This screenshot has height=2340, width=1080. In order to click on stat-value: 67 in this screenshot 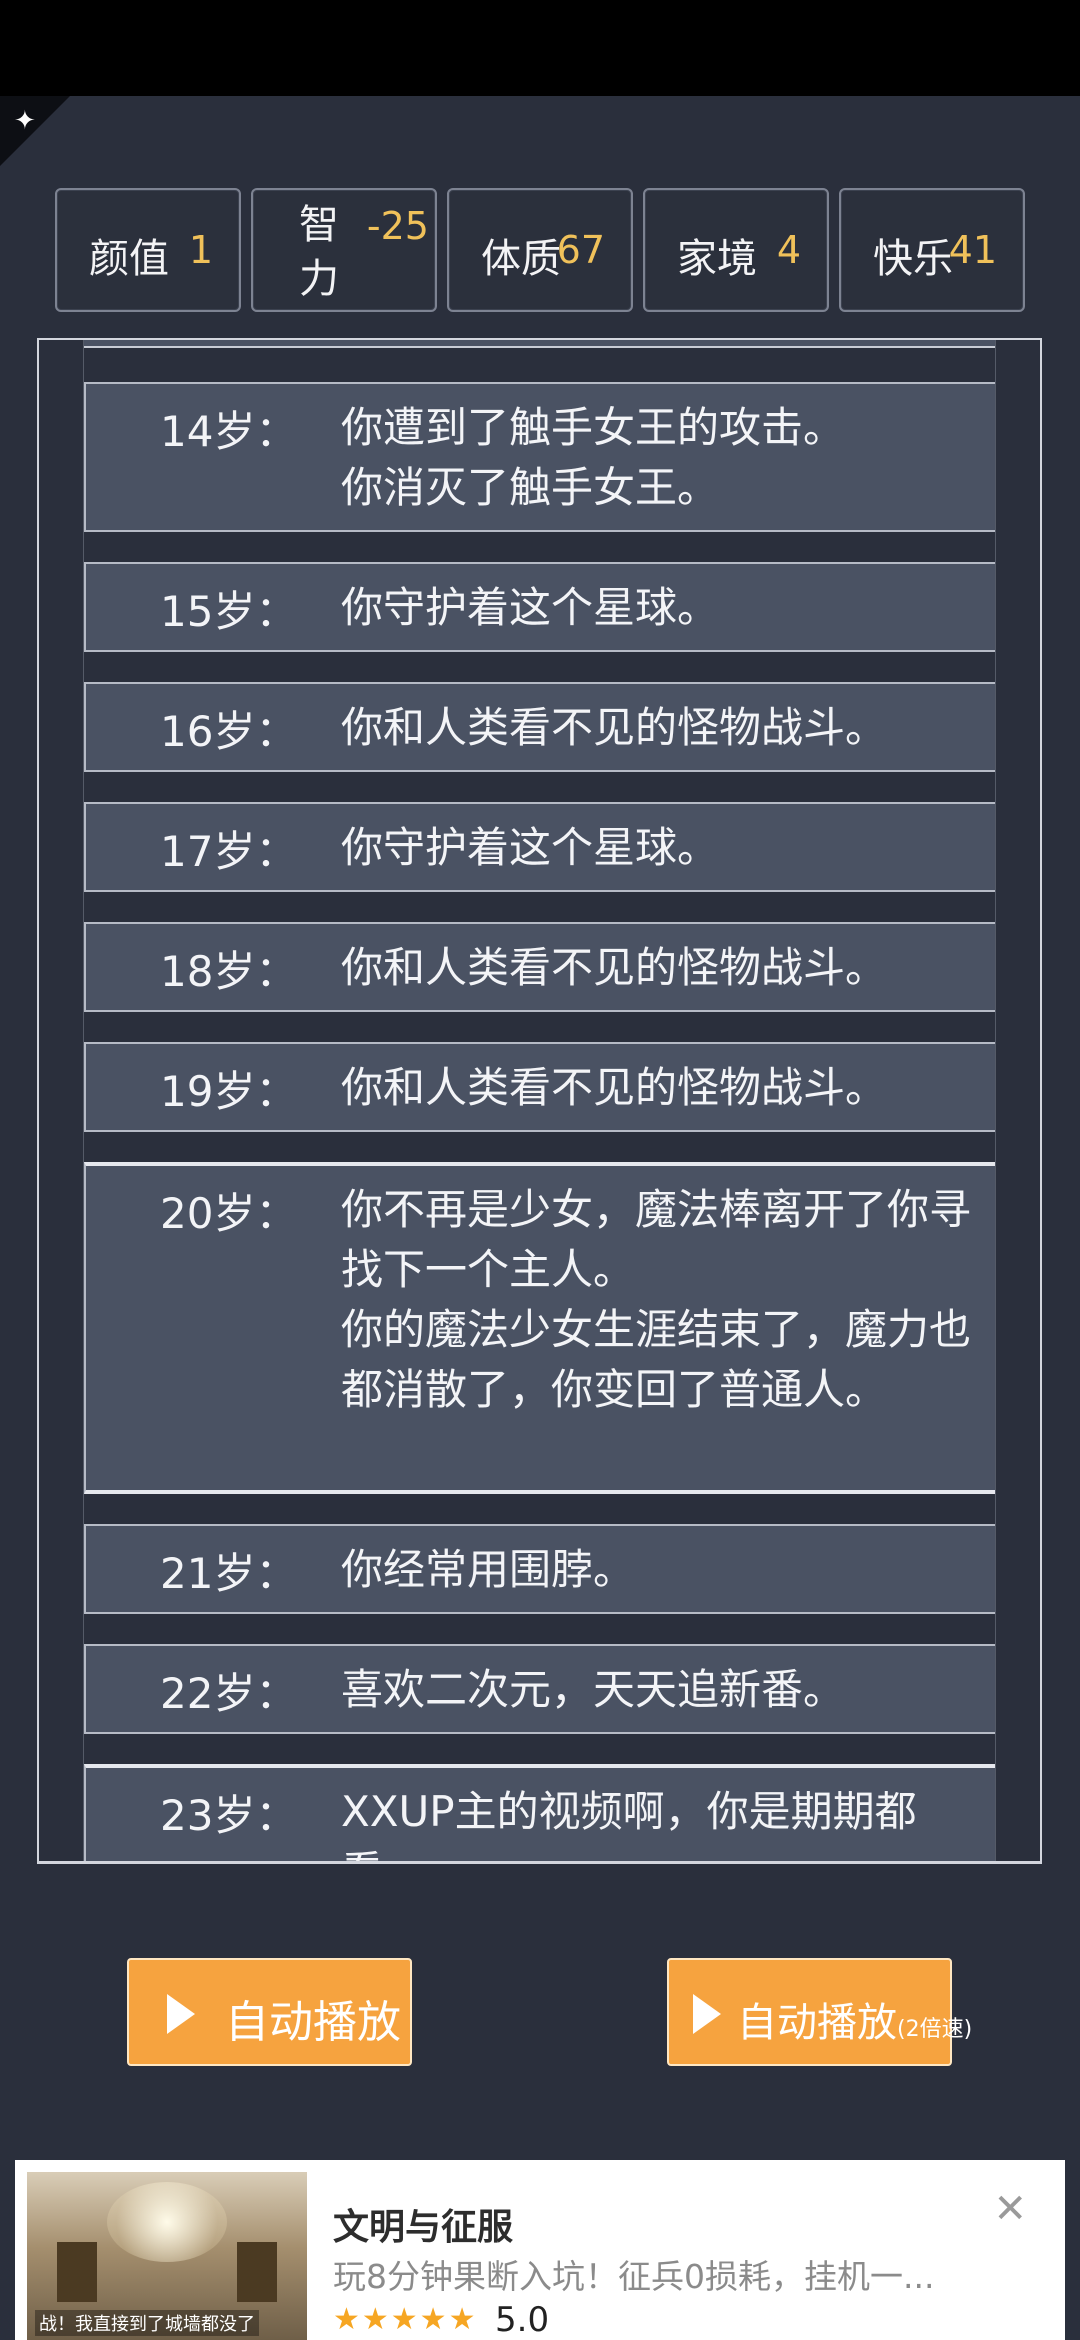, I will do `click(580, 250)`.